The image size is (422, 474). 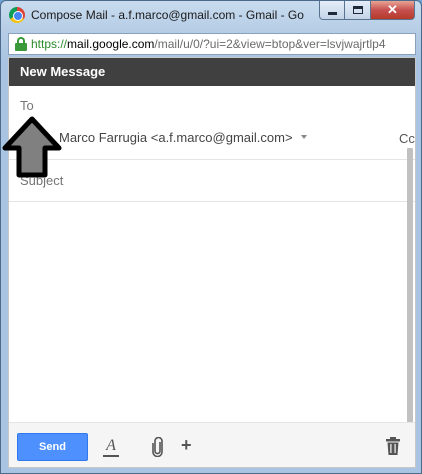 I want to click on chrome-icon, so click(x=17, y=15).